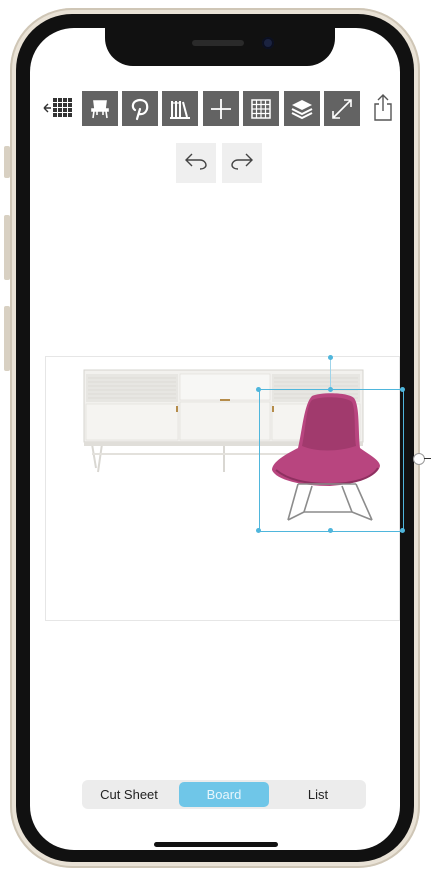  What do you see at coordinates (419, 459) in the screenshot?
I see `board-edge-handle` at bounding box center [419, 459].